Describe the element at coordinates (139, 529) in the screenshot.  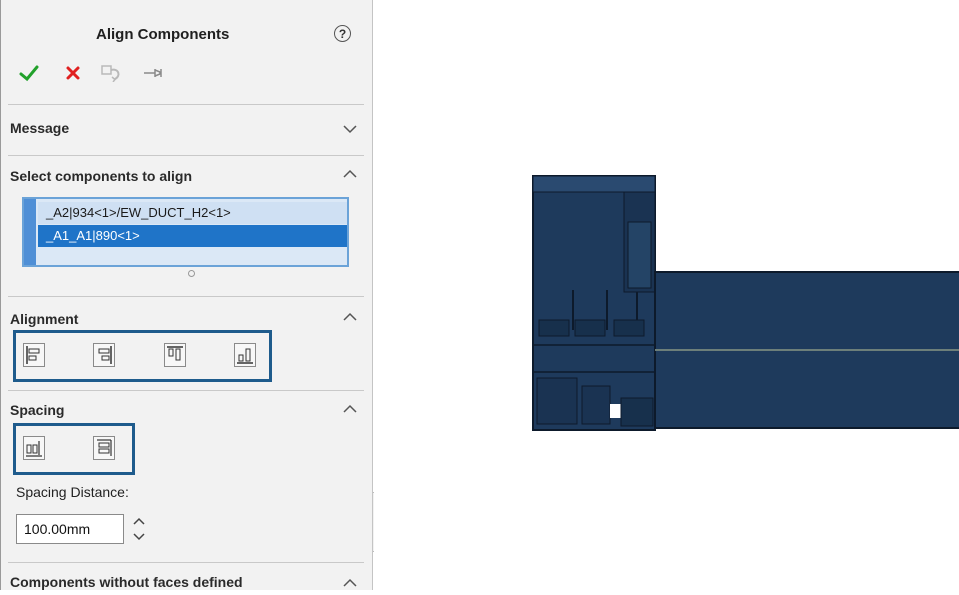
I see `spin-stepper-icon` at that location.